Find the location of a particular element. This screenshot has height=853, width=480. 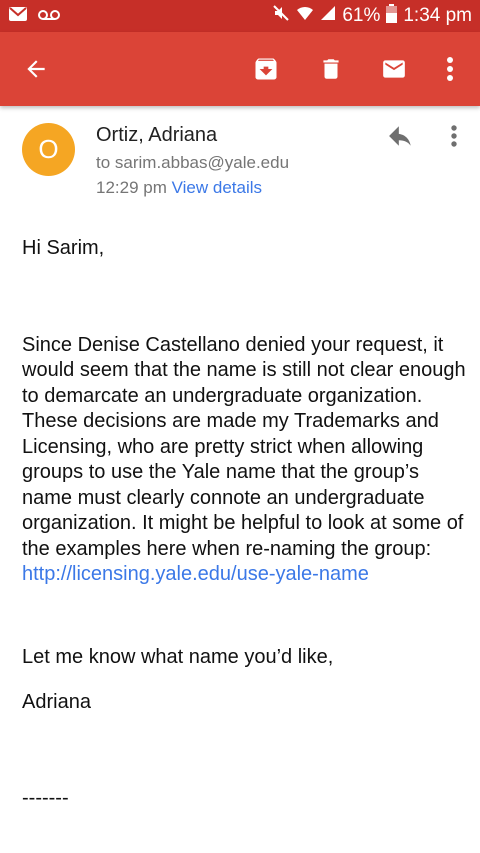

clock: 1:34 pm is located at coordinates (437, 15).